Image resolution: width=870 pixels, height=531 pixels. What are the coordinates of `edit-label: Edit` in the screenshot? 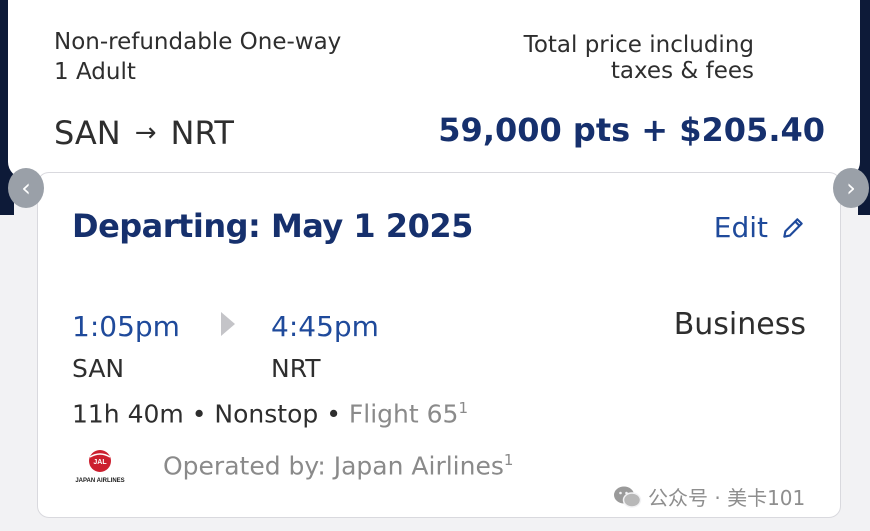 It's located at (740, 227).